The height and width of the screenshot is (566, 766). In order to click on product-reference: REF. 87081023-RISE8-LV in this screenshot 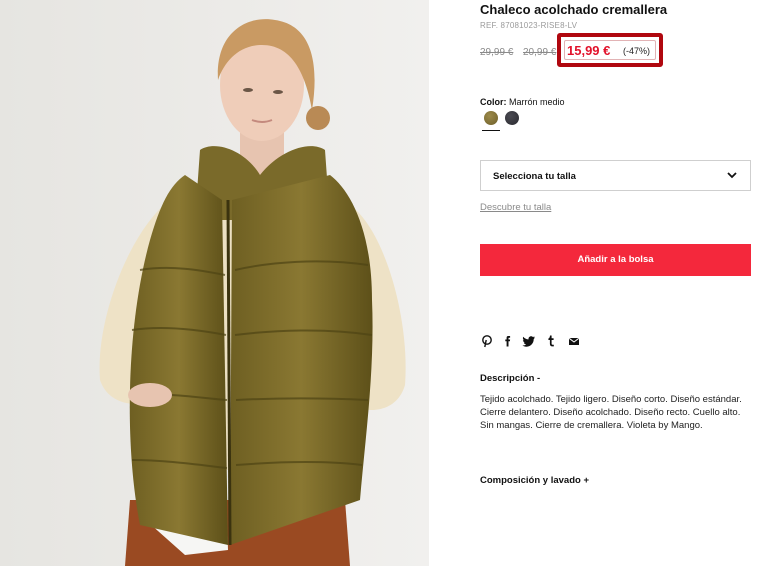, I will do `click(529, 25)`.